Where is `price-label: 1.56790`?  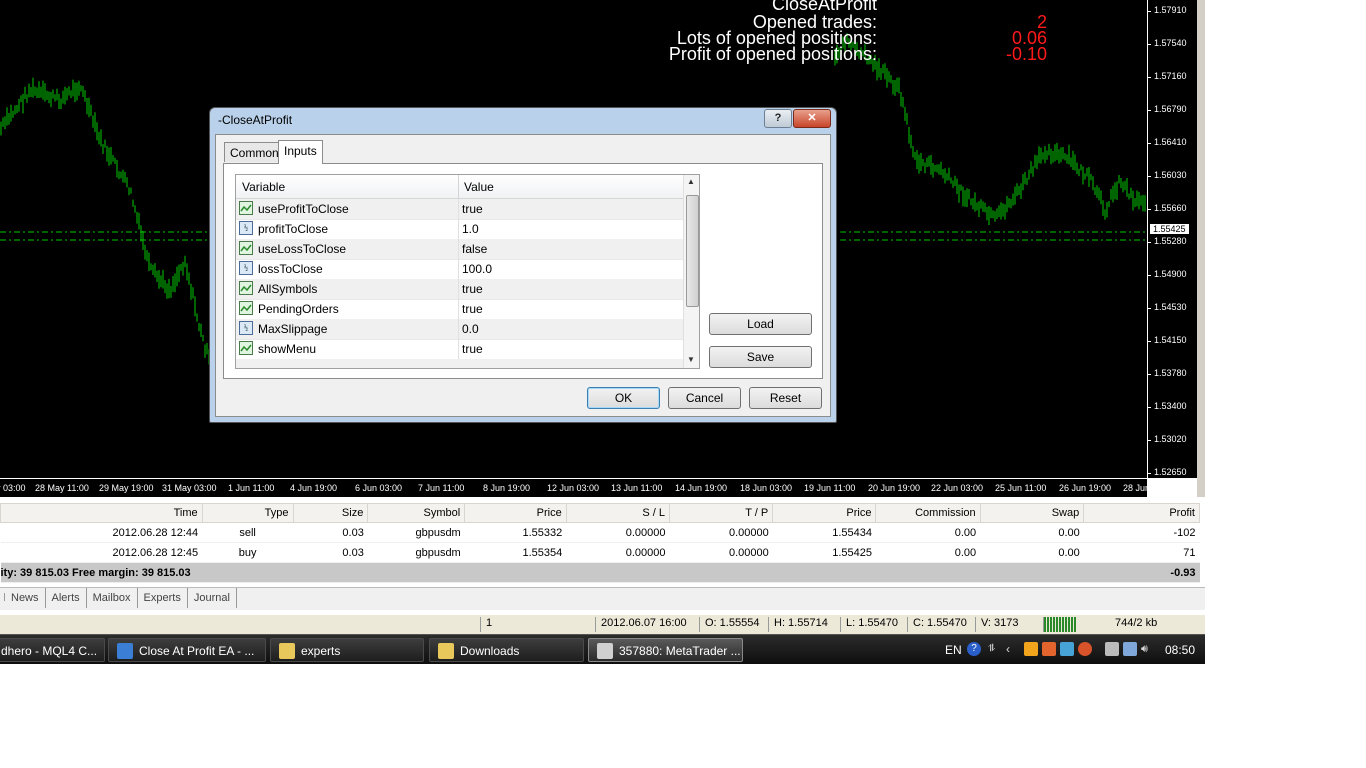 price-label: 1.56790 is located at coordinates (1170, 109).